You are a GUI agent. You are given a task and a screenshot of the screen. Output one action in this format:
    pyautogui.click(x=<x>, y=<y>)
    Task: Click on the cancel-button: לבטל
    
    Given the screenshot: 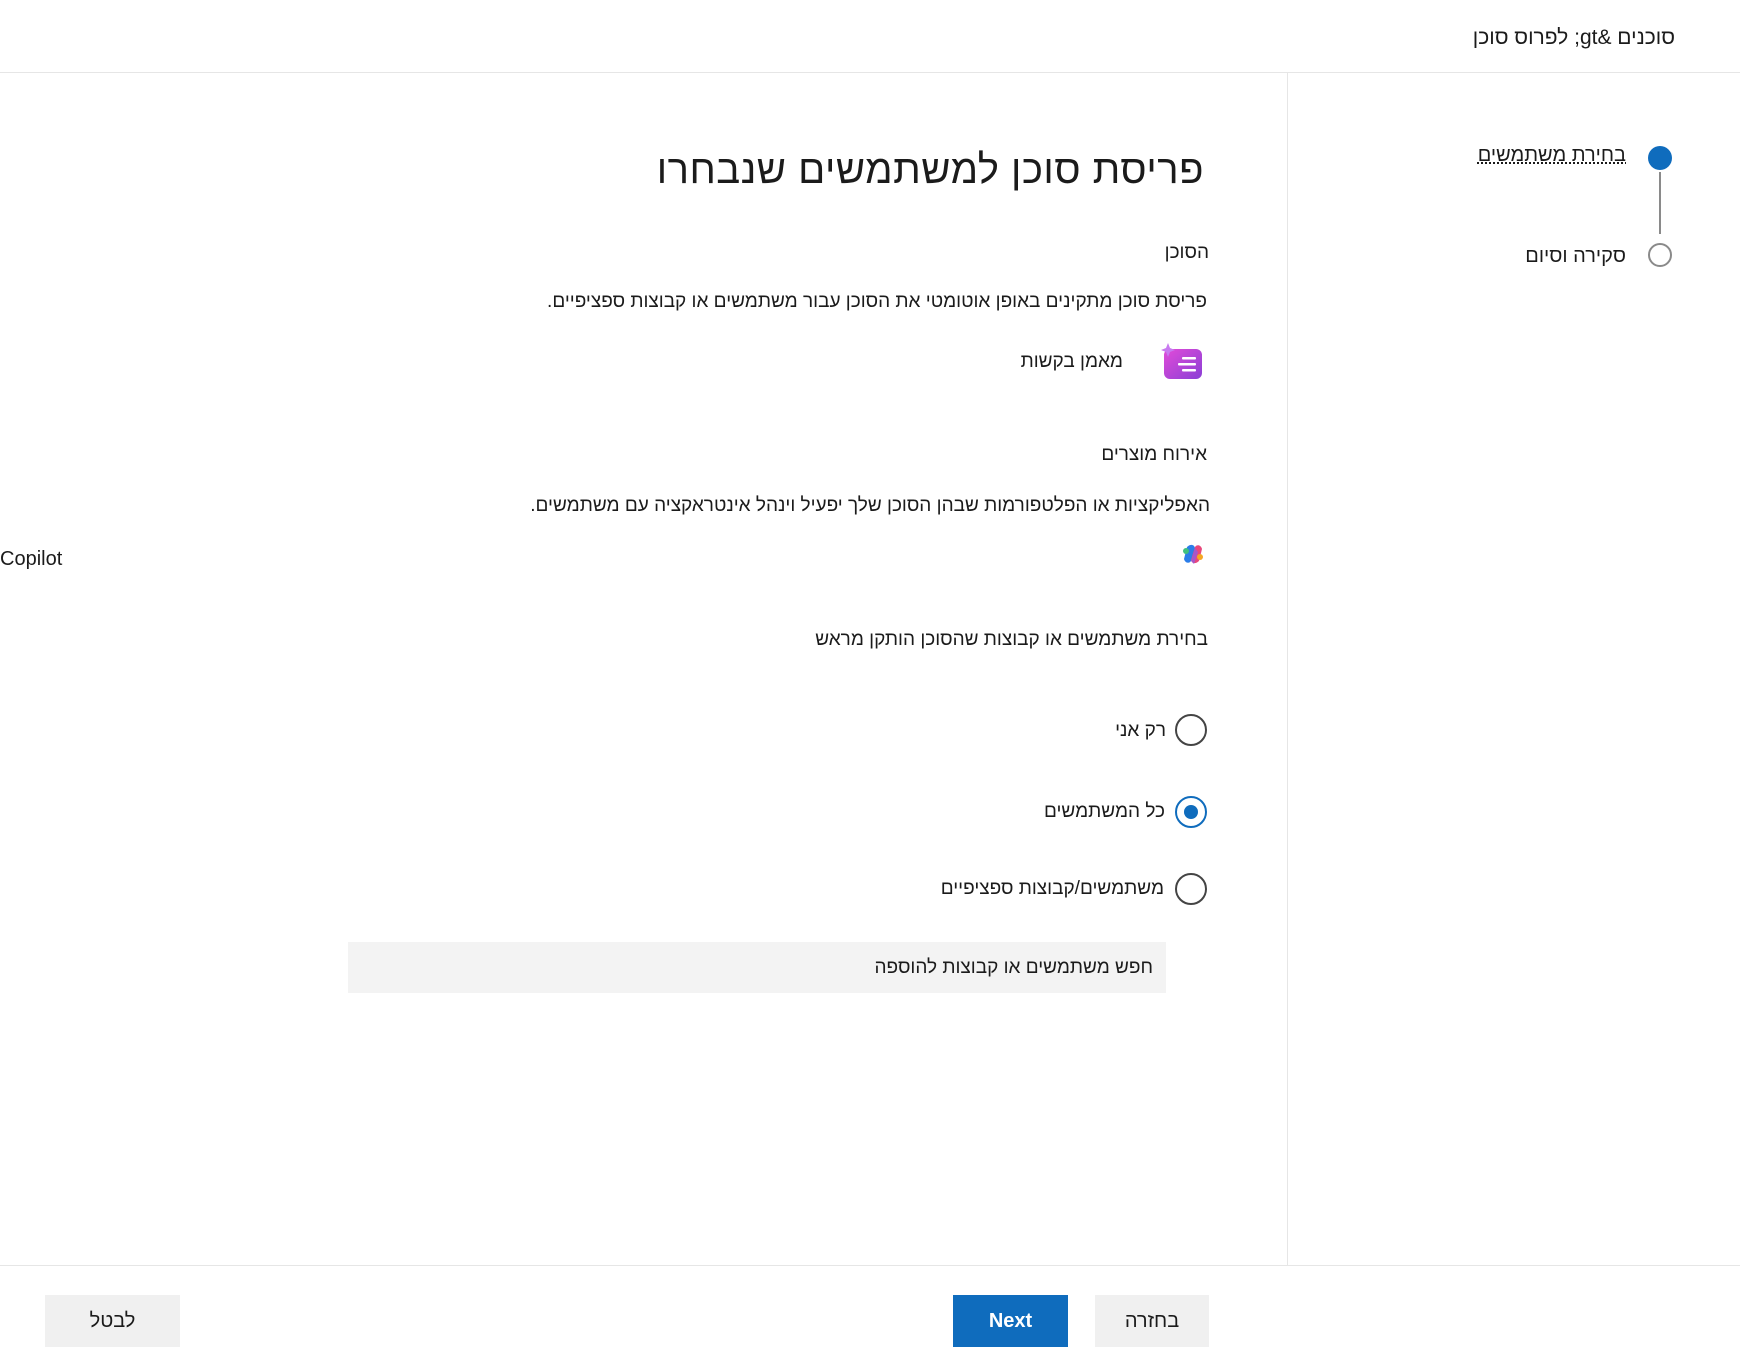 What is the action you would take?
    pyautogui.click(x=112, y=1321)
    